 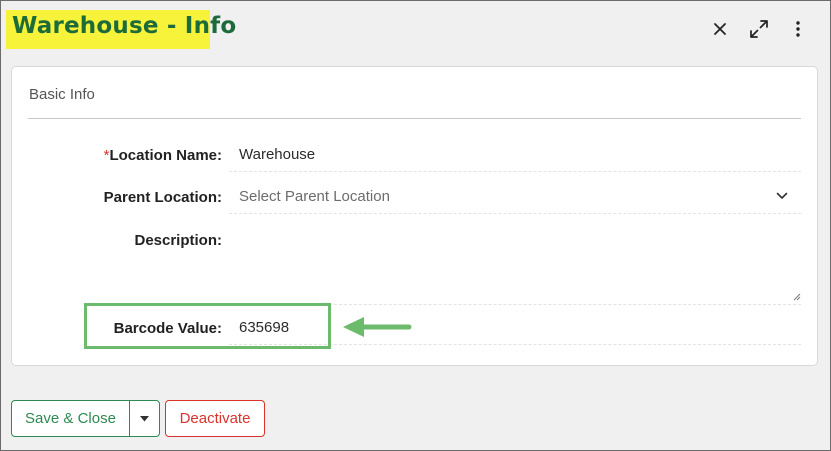 What do you see at coordinates (277, 154) in the screenshot?
I see `location-name-input: Warehouse` at bounding box center [277, 154].